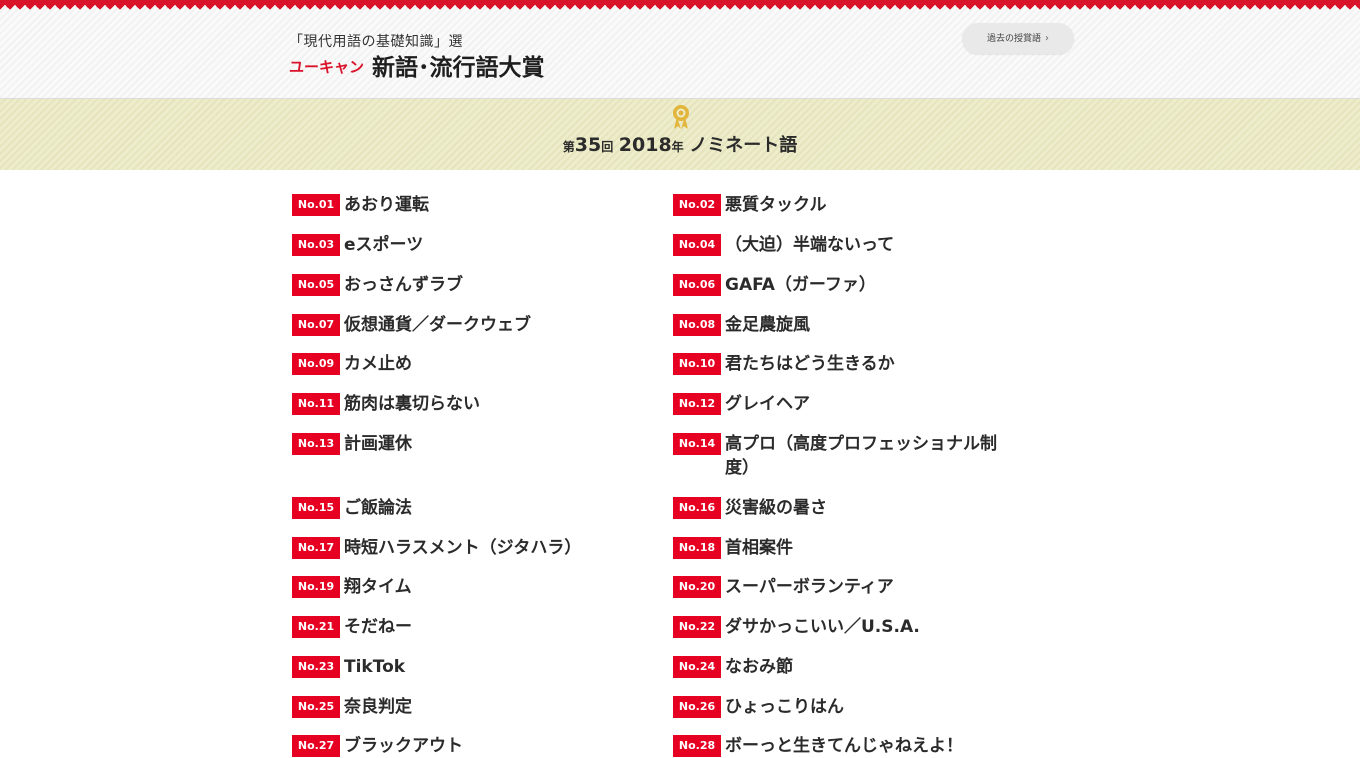  I want to click on nominee-number-badge: No.07, so click(316, 325).